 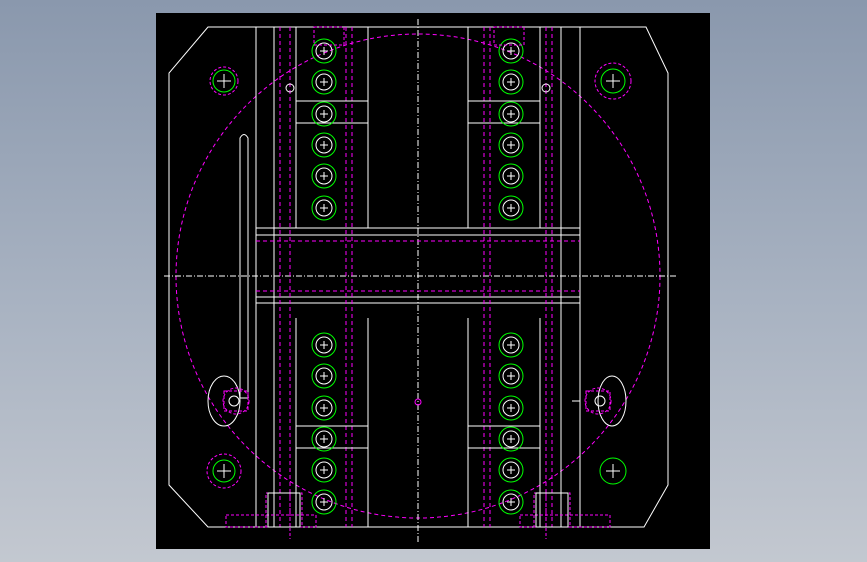 I want to click on left-slot, so click(x=228, y=280).